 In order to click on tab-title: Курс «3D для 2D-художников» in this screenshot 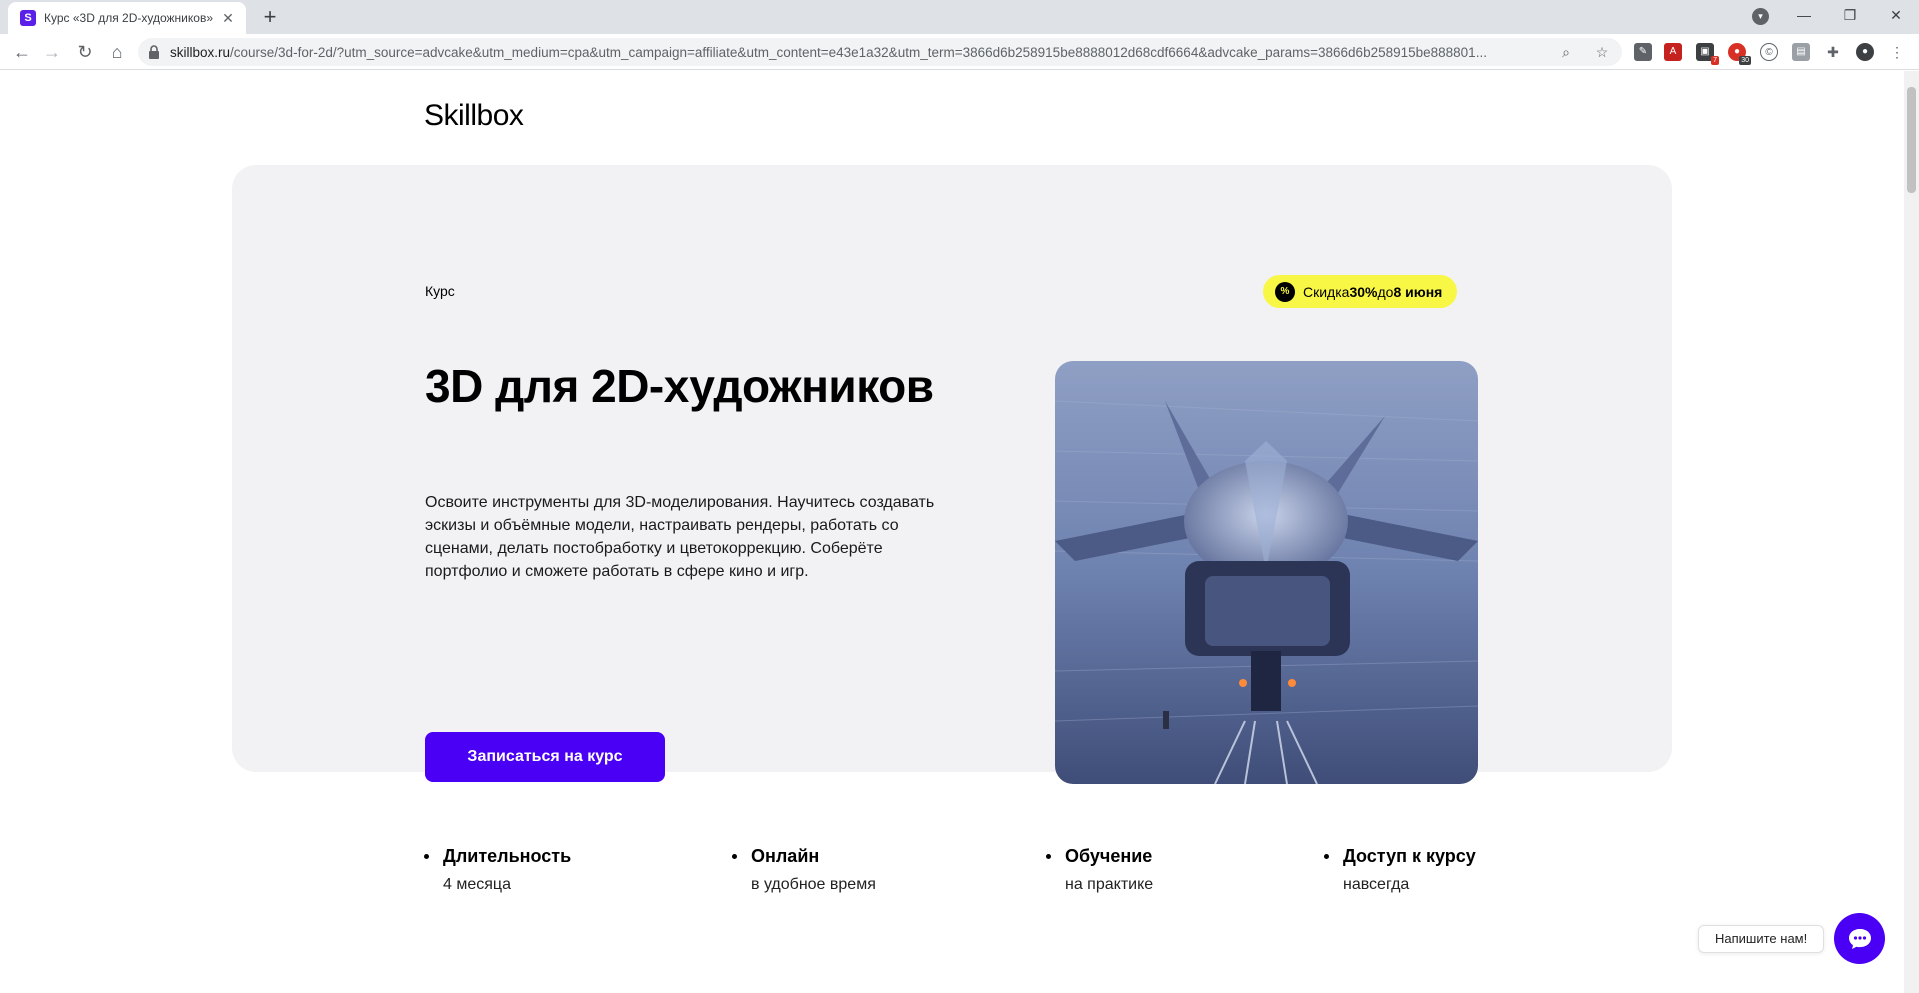, I will do `click(128, 18)`.